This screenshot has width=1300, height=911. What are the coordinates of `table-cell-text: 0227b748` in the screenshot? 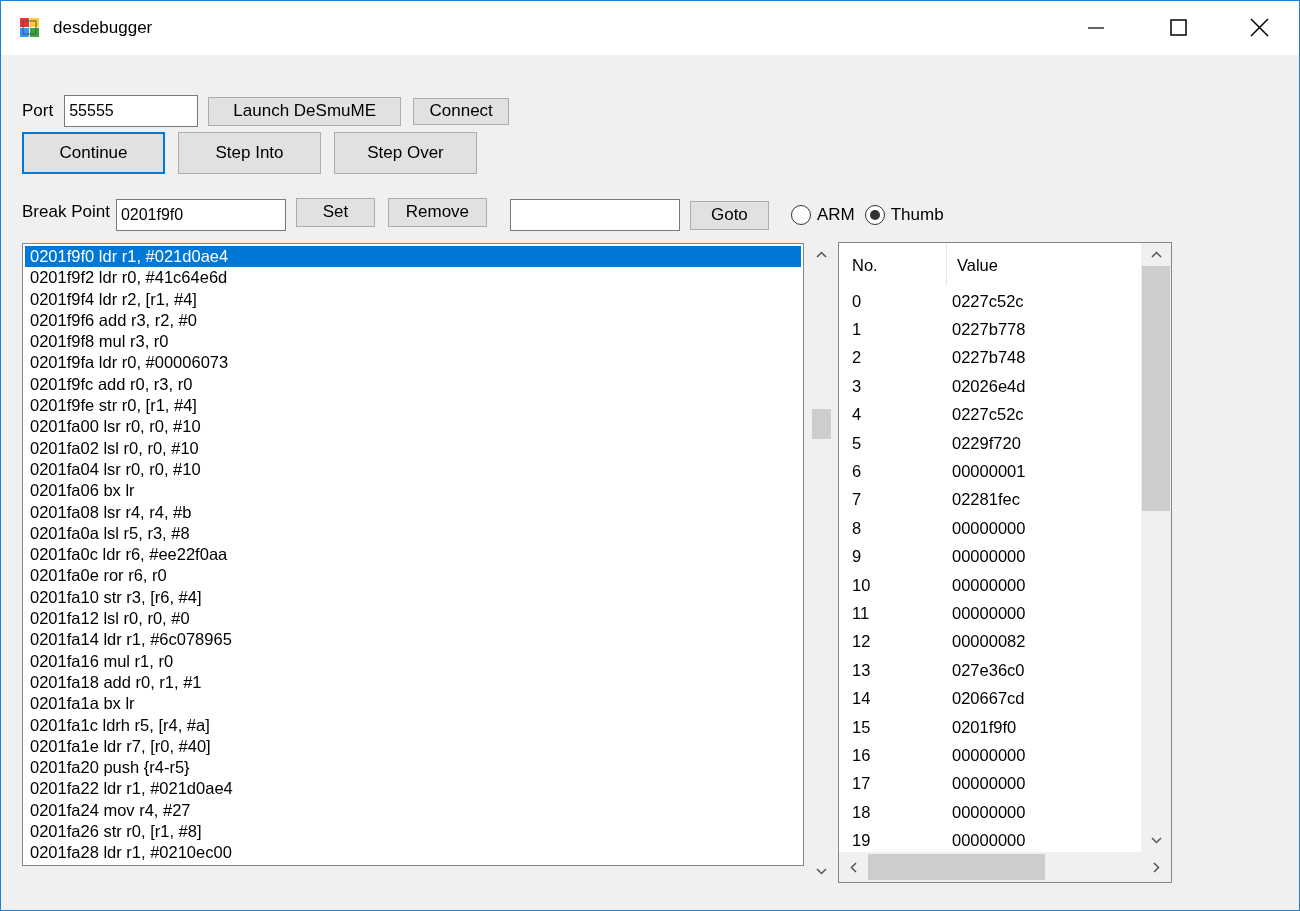 It's located at (988, 358).